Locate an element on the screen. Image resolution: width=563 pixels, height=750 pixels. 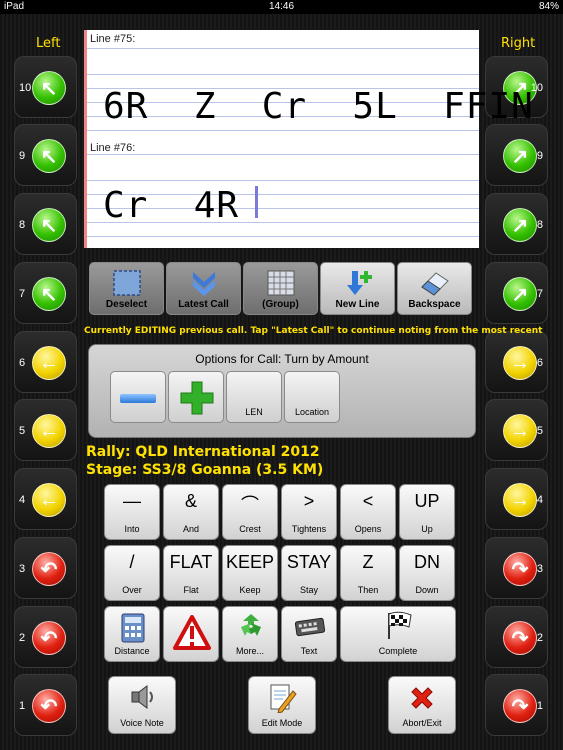
left-turn-number: 7 is located at coordinates (22, 294).